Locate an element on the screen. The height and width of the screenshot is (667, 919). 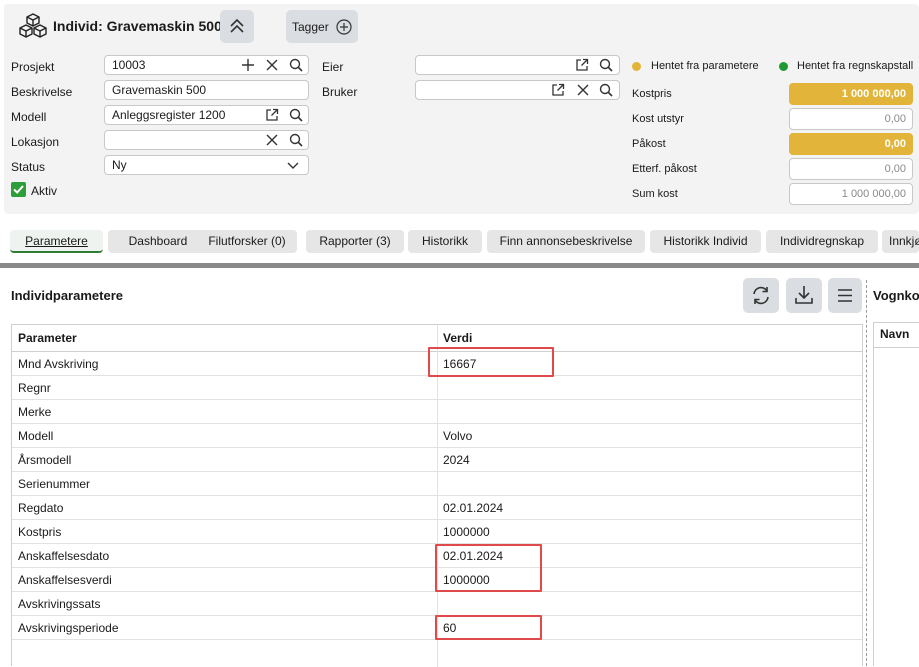
tab-label: Rapporter (3) is located at coordinates (355, 241).